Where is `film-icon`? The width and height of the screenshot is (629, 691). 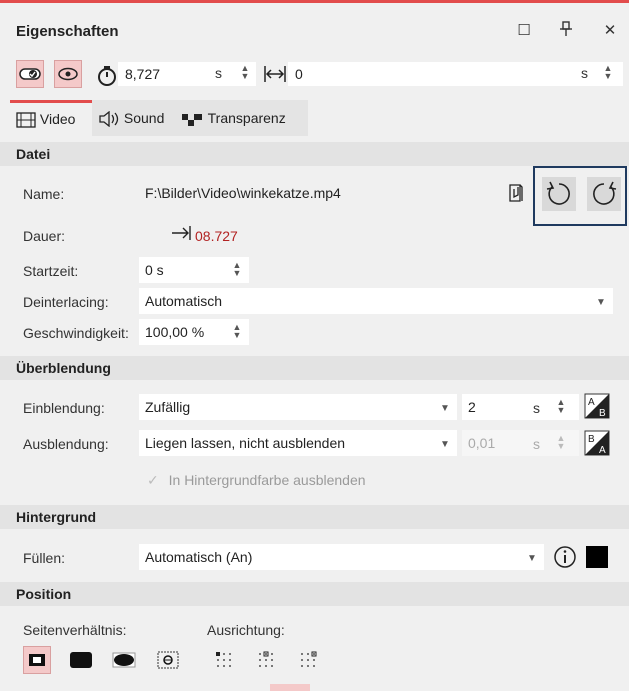
film-icon is located at coordinates (26, 120).